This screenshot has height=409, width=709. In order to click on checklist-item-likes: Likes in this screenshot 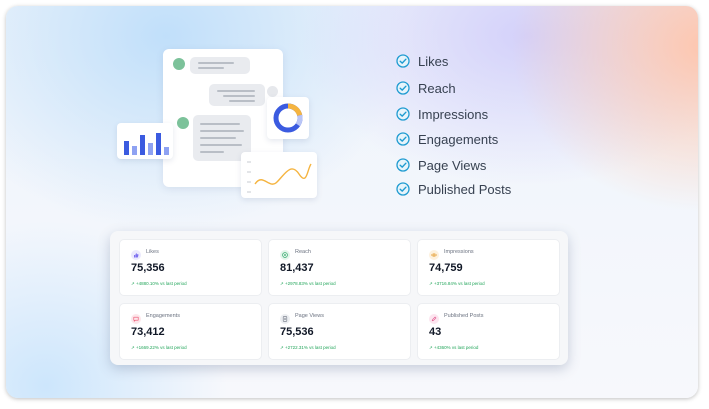, I will do `click(422, 61)`.